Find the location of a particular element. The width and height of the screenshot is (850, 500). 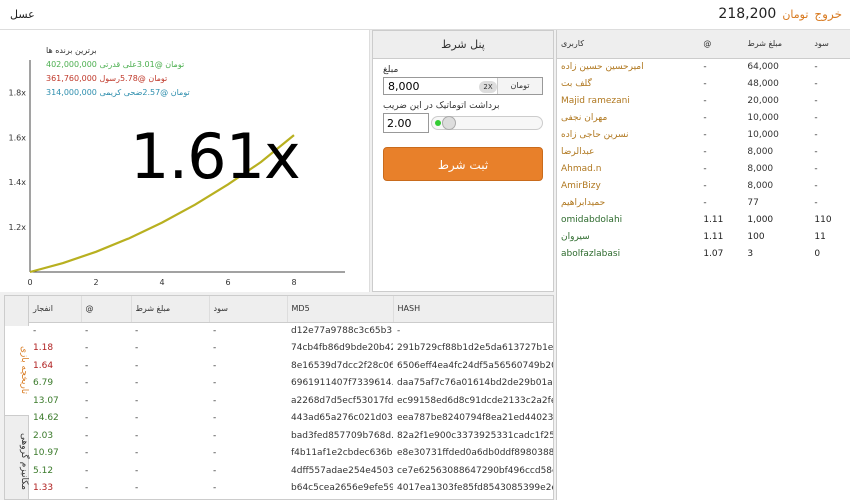

col-bet: مبلغ شرط is located at coordinates (777, 44).